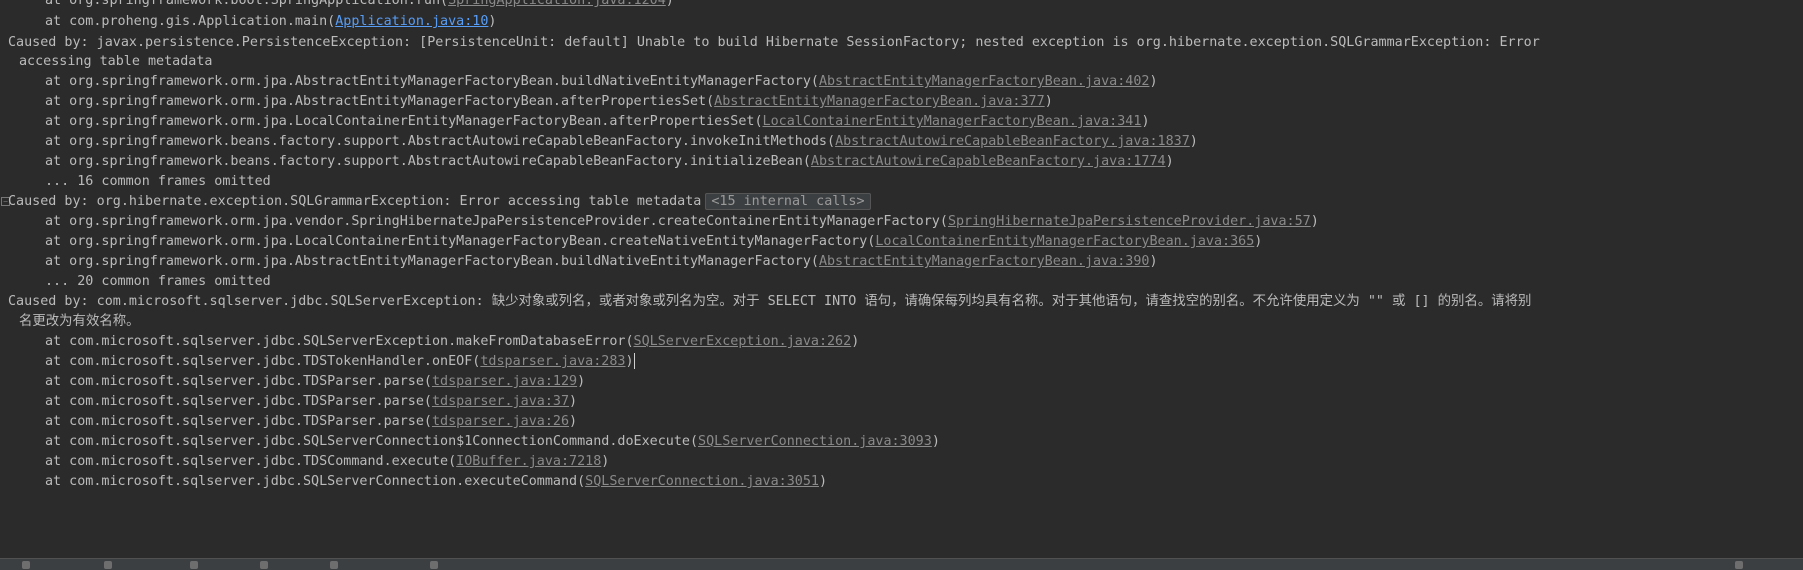 Image resolution: width=1803 pixels, height=570 pixels. Describe the element at coordinates (1739, 565) in the screenshot. I see `event-log-icon` at that location.